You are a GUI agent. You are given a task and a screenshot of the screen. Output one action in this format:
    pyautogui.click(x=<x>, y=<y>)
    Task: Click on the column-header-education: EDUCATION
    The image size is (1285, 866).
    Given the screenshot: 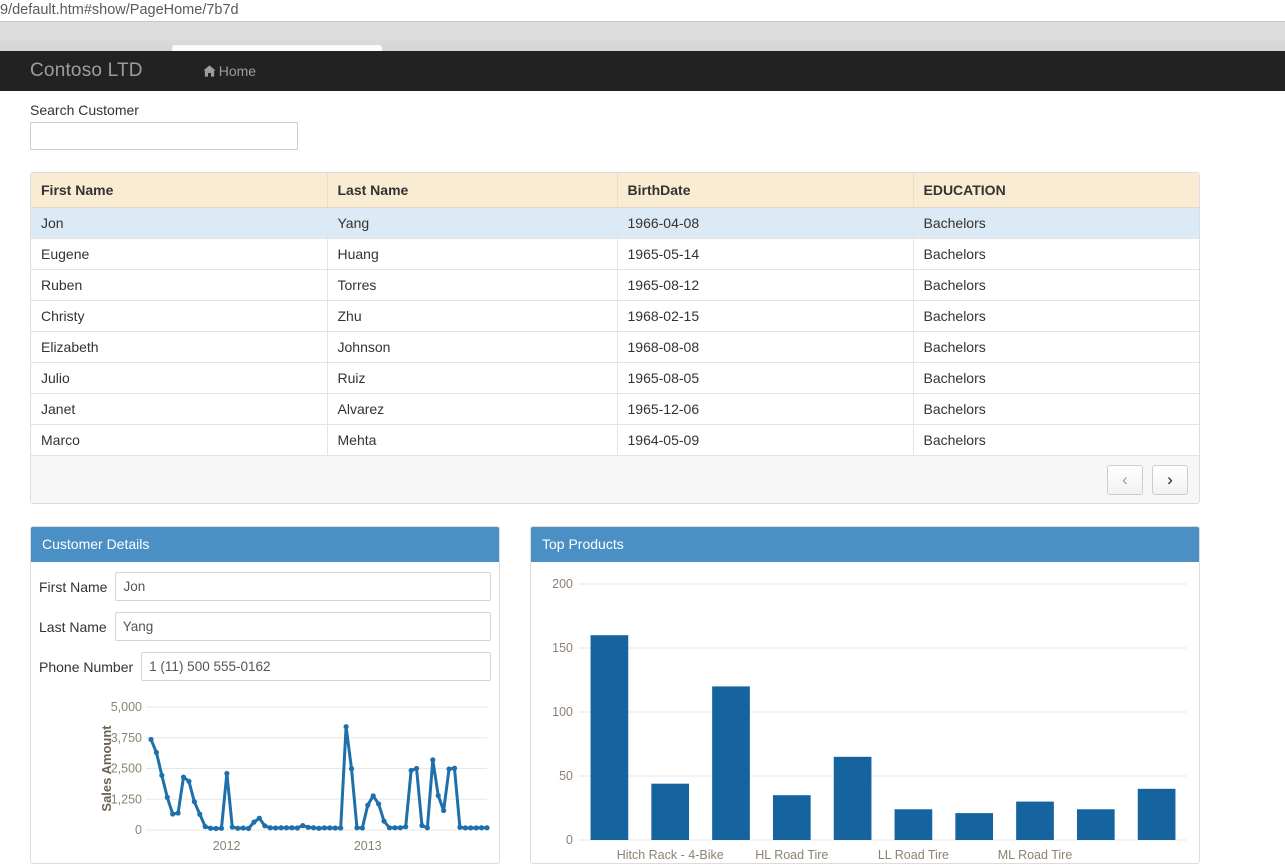 What is the action you would take?
    pyautogui.click(x=1056, y=190)
    